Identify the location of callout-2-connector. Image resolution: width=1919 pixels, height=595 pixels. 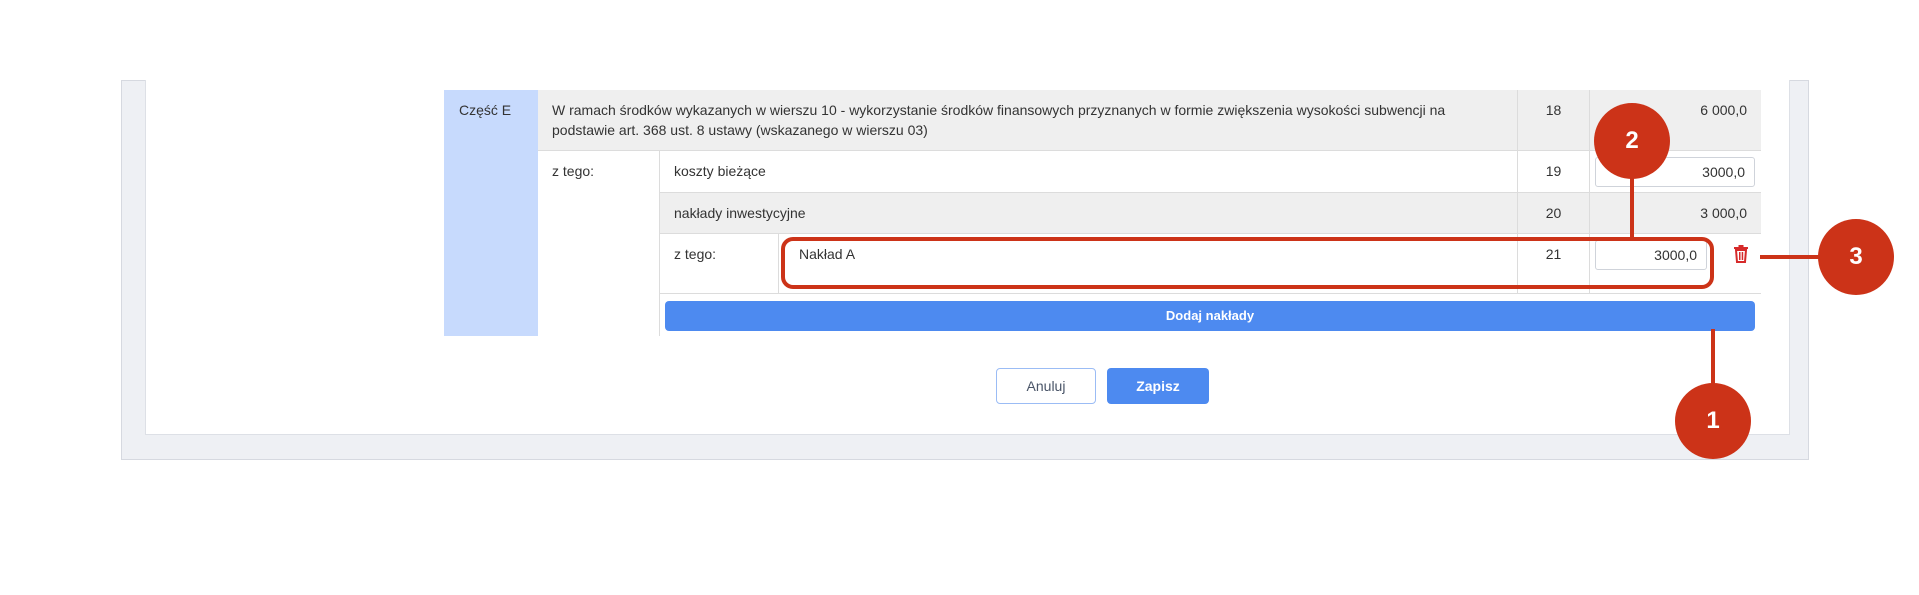
(1632, 207).